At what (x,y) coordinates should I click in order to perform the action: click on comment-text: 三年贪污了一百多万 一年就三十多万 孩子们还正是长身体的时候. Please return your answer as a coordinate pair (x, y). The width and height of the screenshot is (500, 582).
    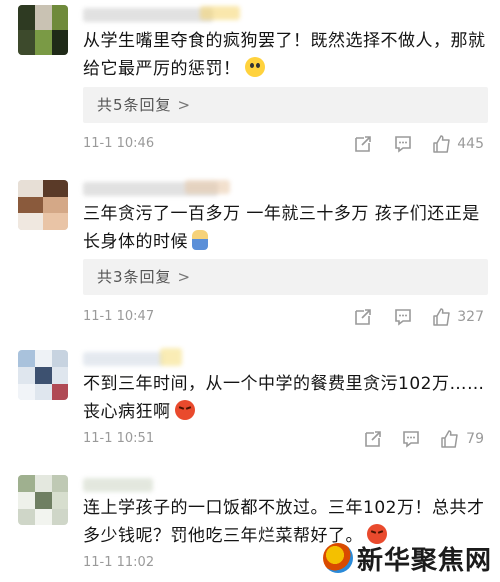
    Looking at the image, I should click on (281, 228).